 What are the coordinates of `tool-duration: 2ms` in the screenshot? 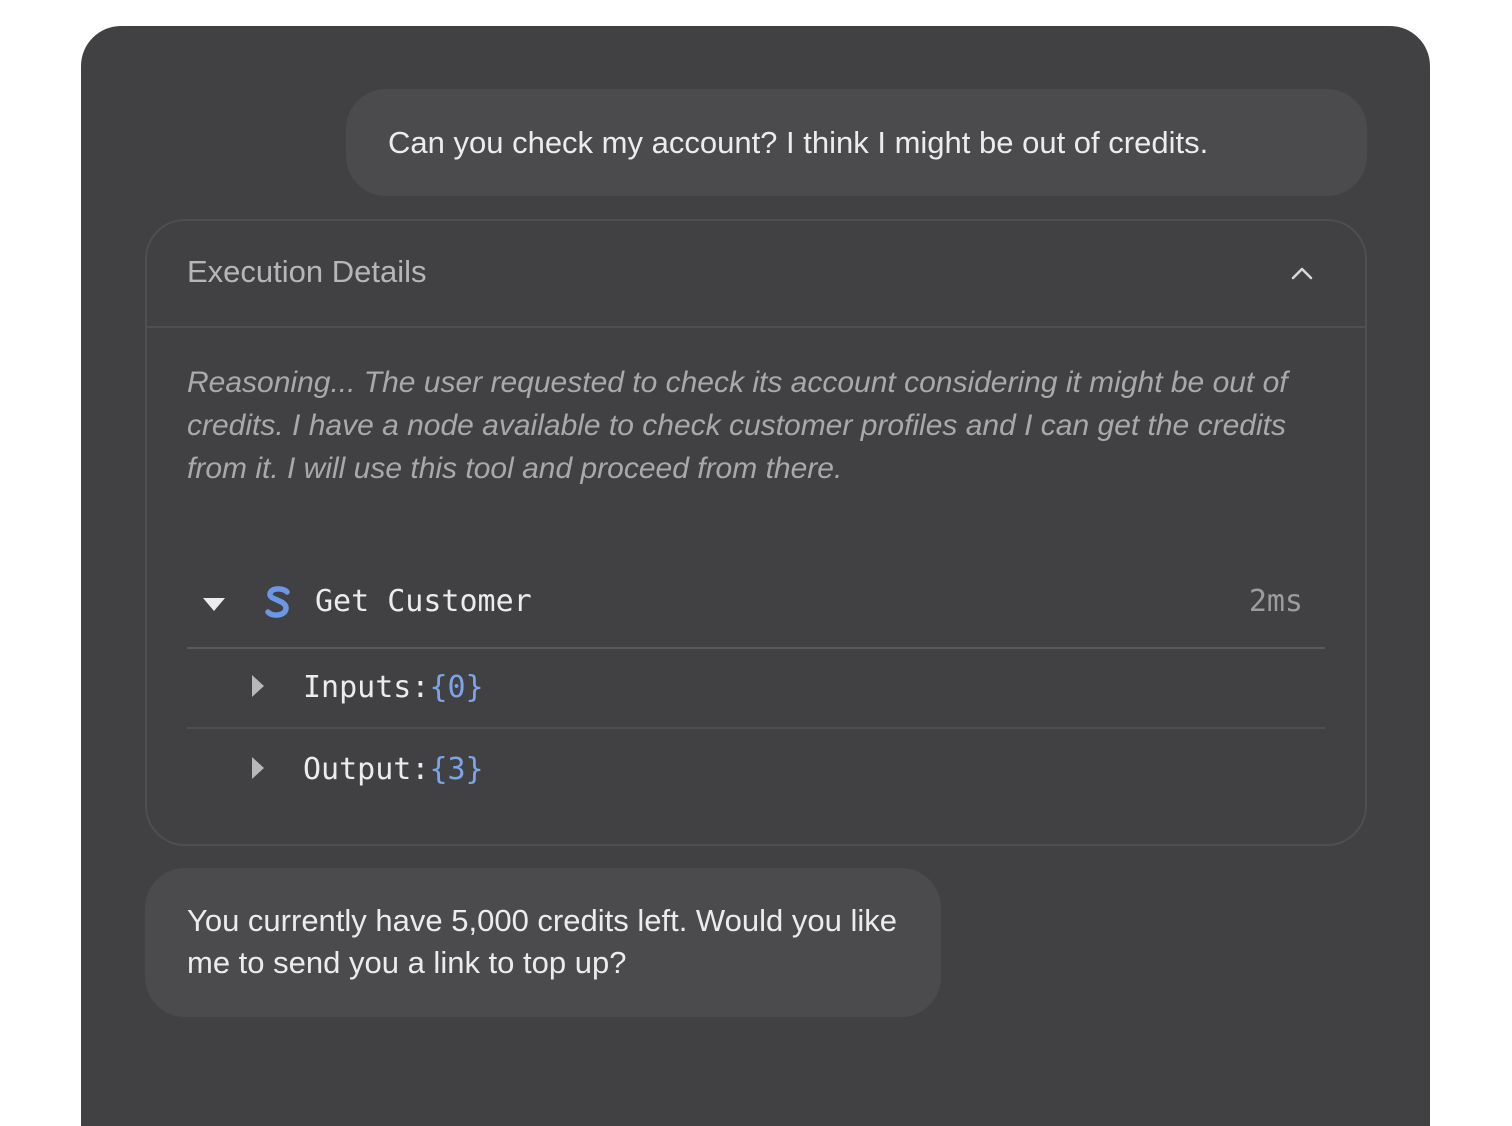 It's located at (1275, 601).